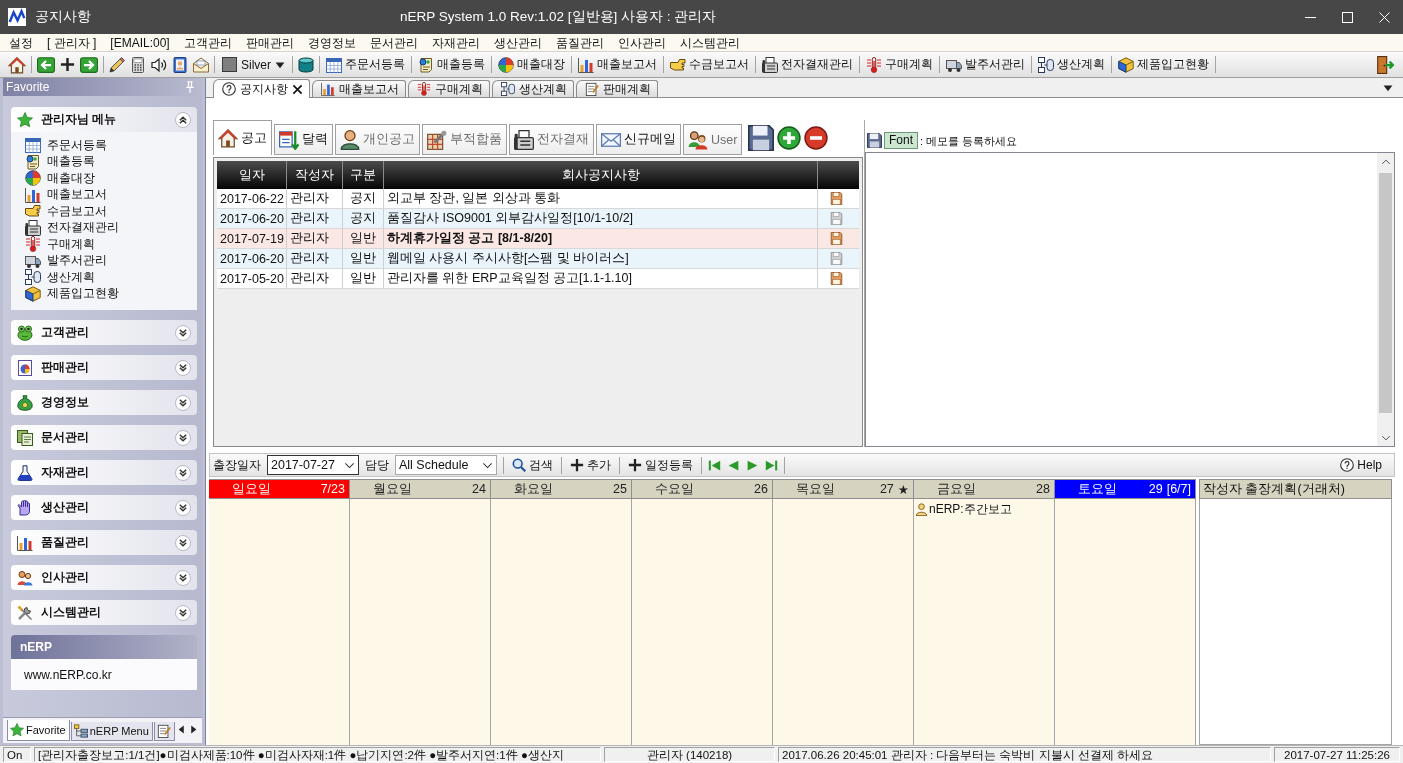  What do you see at coordinates (104, 577) in the screenshot?
I see `menu-group-header: 인사관리` at bounding box center [104, 577].